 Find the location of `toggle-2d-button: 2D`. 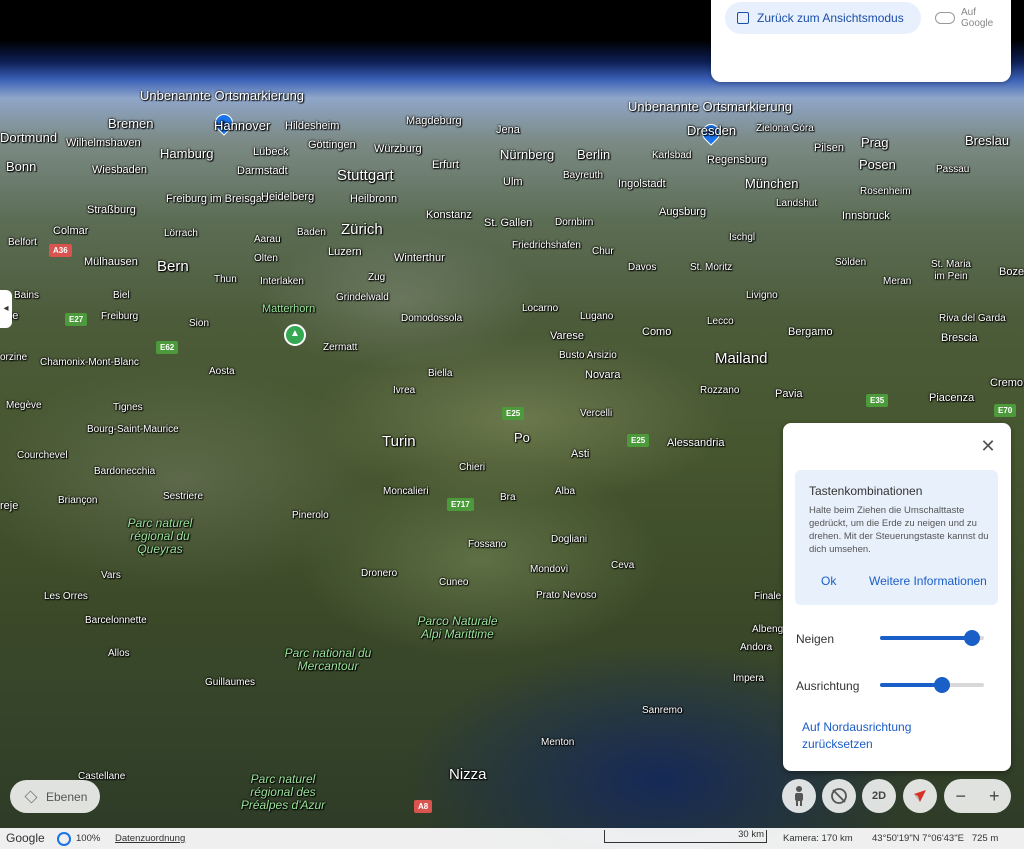

toggle-2d-button: 2D is located at coordinates (879, 796).